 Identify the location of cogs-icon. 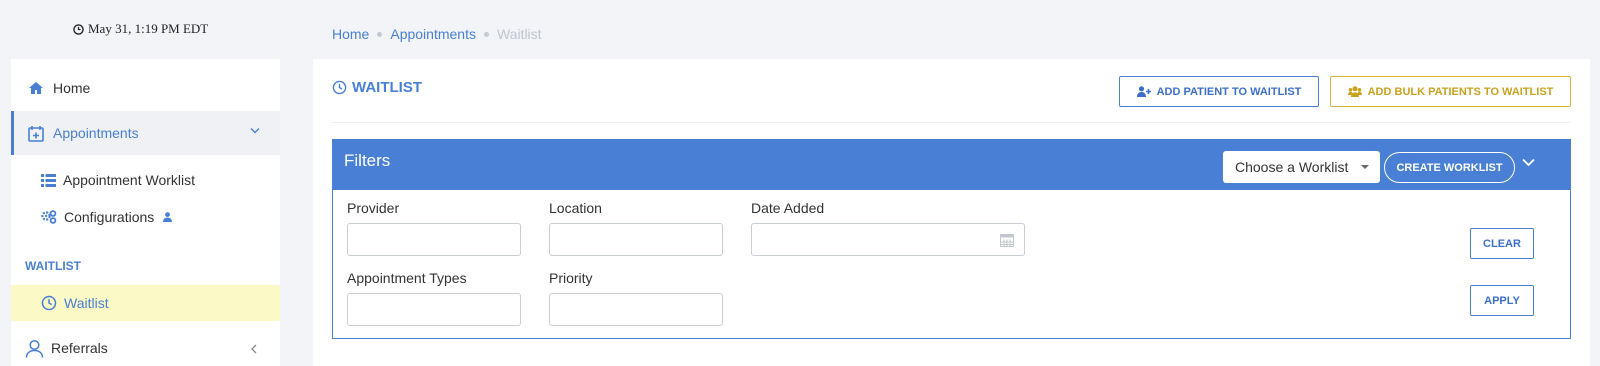
(49, 217).